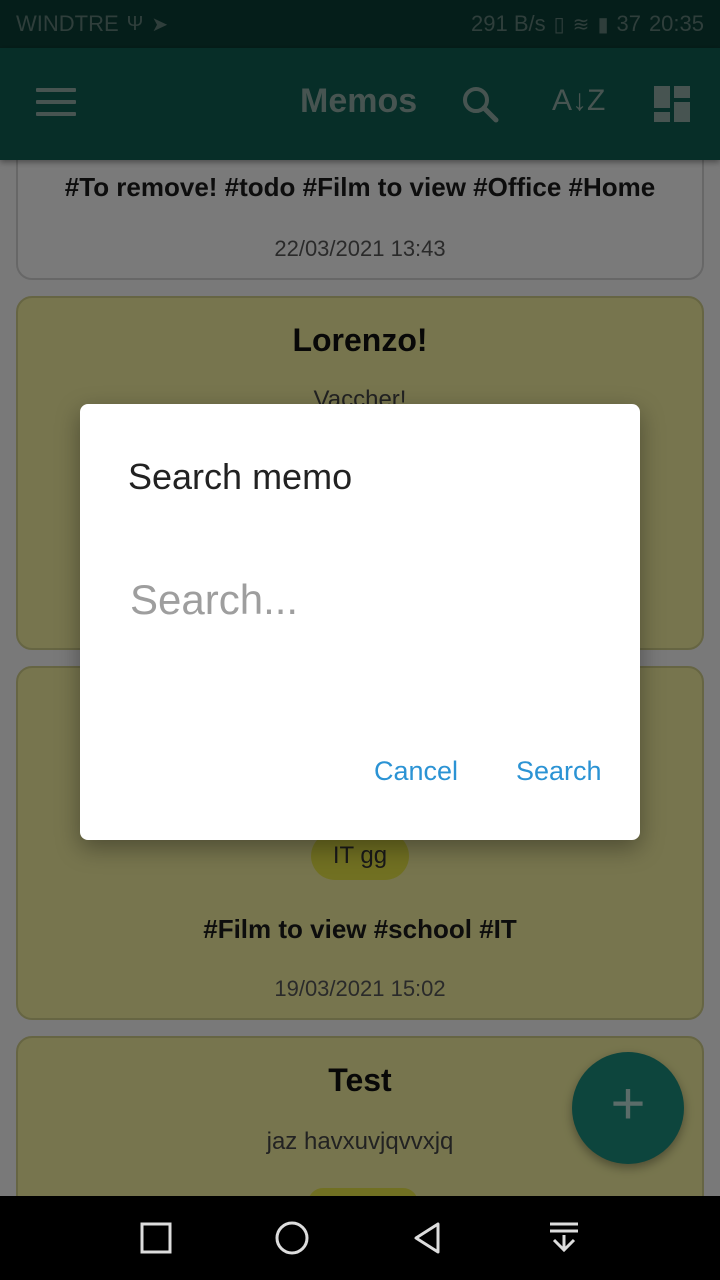  Describe the element at coordinates (156, 1238) in the screenshot. I see `recent-apps-icon` at that location.